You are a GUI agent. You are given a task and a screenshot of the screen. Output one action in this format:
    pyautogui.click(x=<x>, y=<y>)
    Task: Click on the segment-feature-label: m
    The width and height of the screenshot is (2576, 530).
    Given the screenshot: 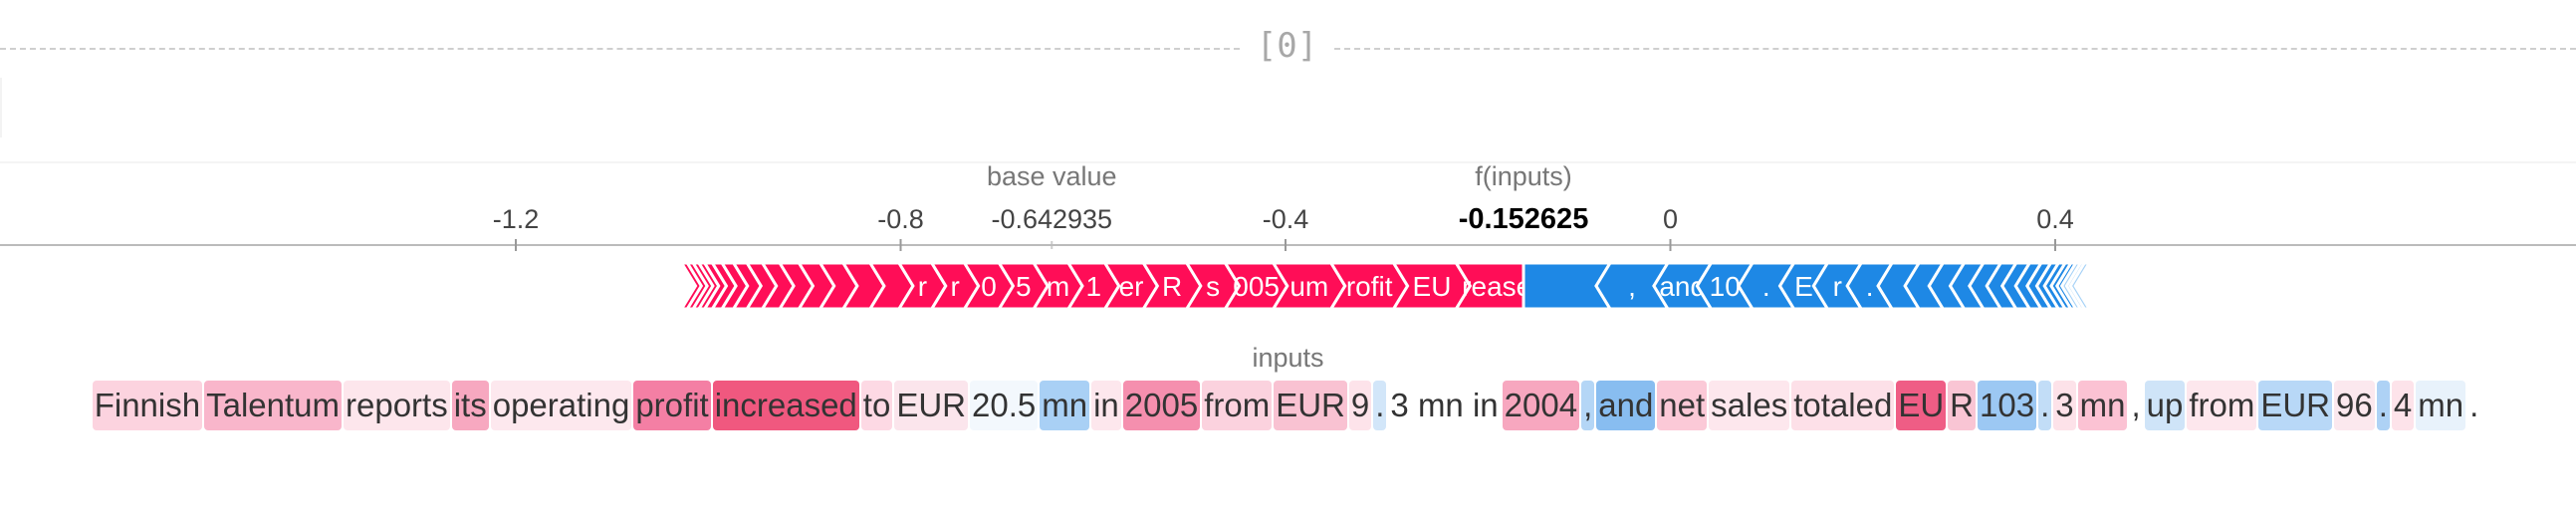 What is the action you would take?
    pyautogui.click(x=1058, y=286)
    